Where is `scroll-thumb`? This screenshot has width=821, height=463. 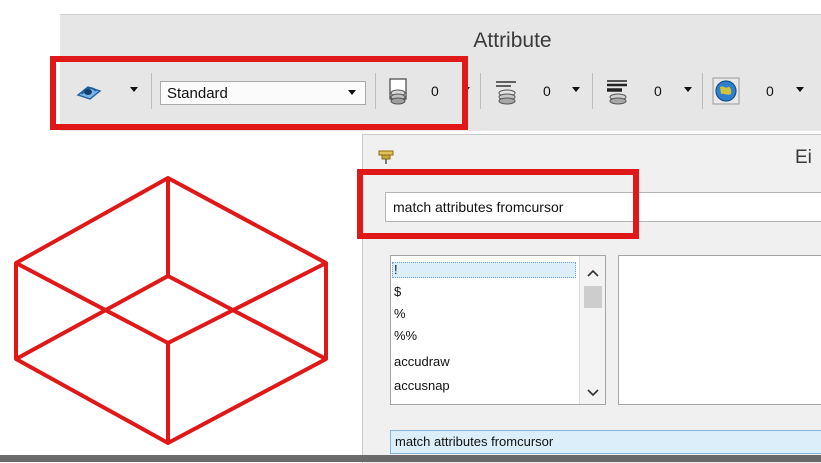 scroll-thumb is located at coordinates (593, 297).